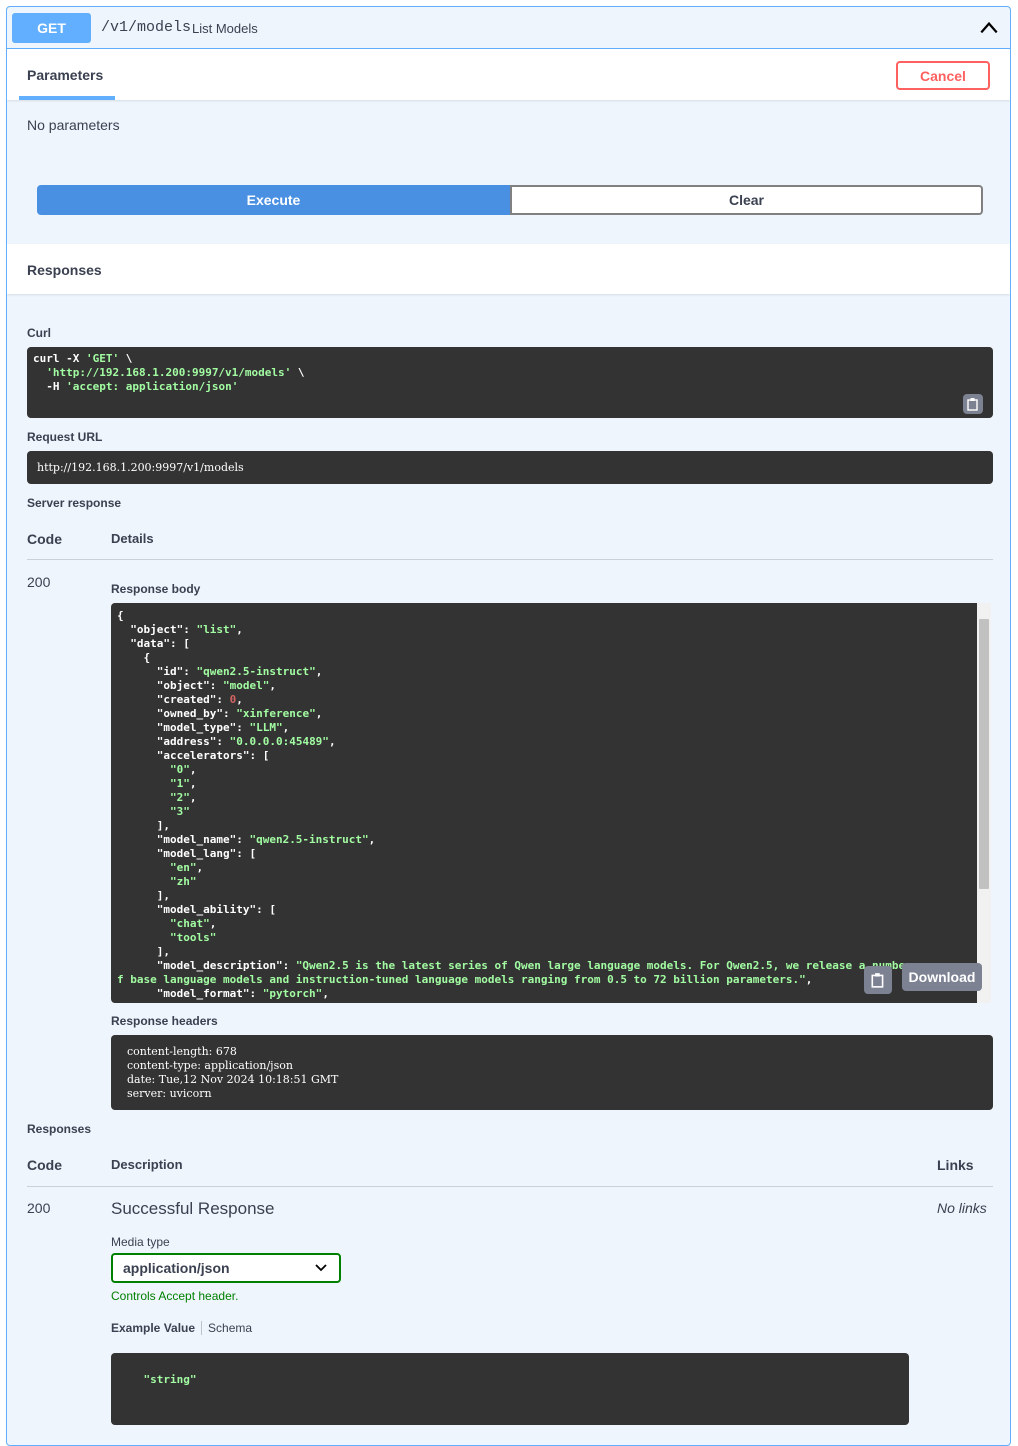 The height and width of the screenshot is (1446, 1018). Describe the element at coordinates (183, 783) in the screenshot. I see `response-body-line: "1",` at that location.